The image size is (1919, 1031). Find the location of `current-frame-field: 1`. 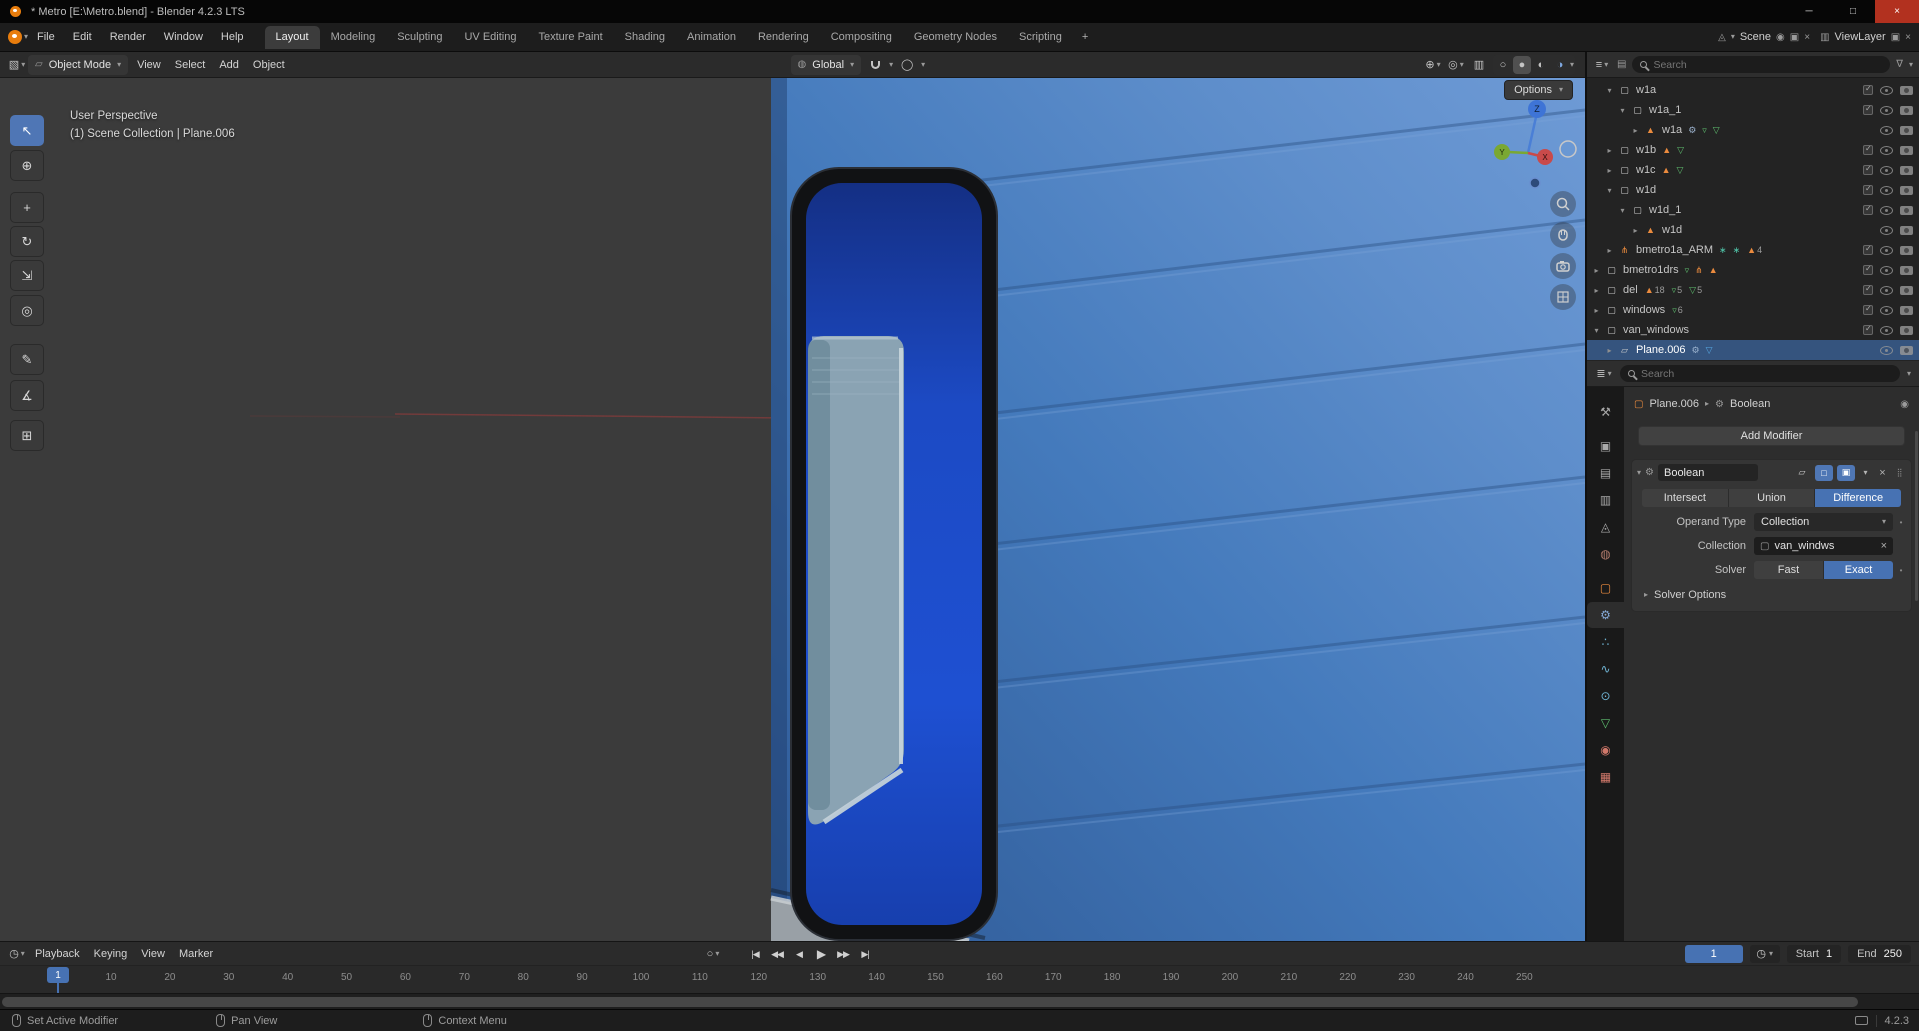

current-frame-field: 1 is located at coordinates (1713, 953).